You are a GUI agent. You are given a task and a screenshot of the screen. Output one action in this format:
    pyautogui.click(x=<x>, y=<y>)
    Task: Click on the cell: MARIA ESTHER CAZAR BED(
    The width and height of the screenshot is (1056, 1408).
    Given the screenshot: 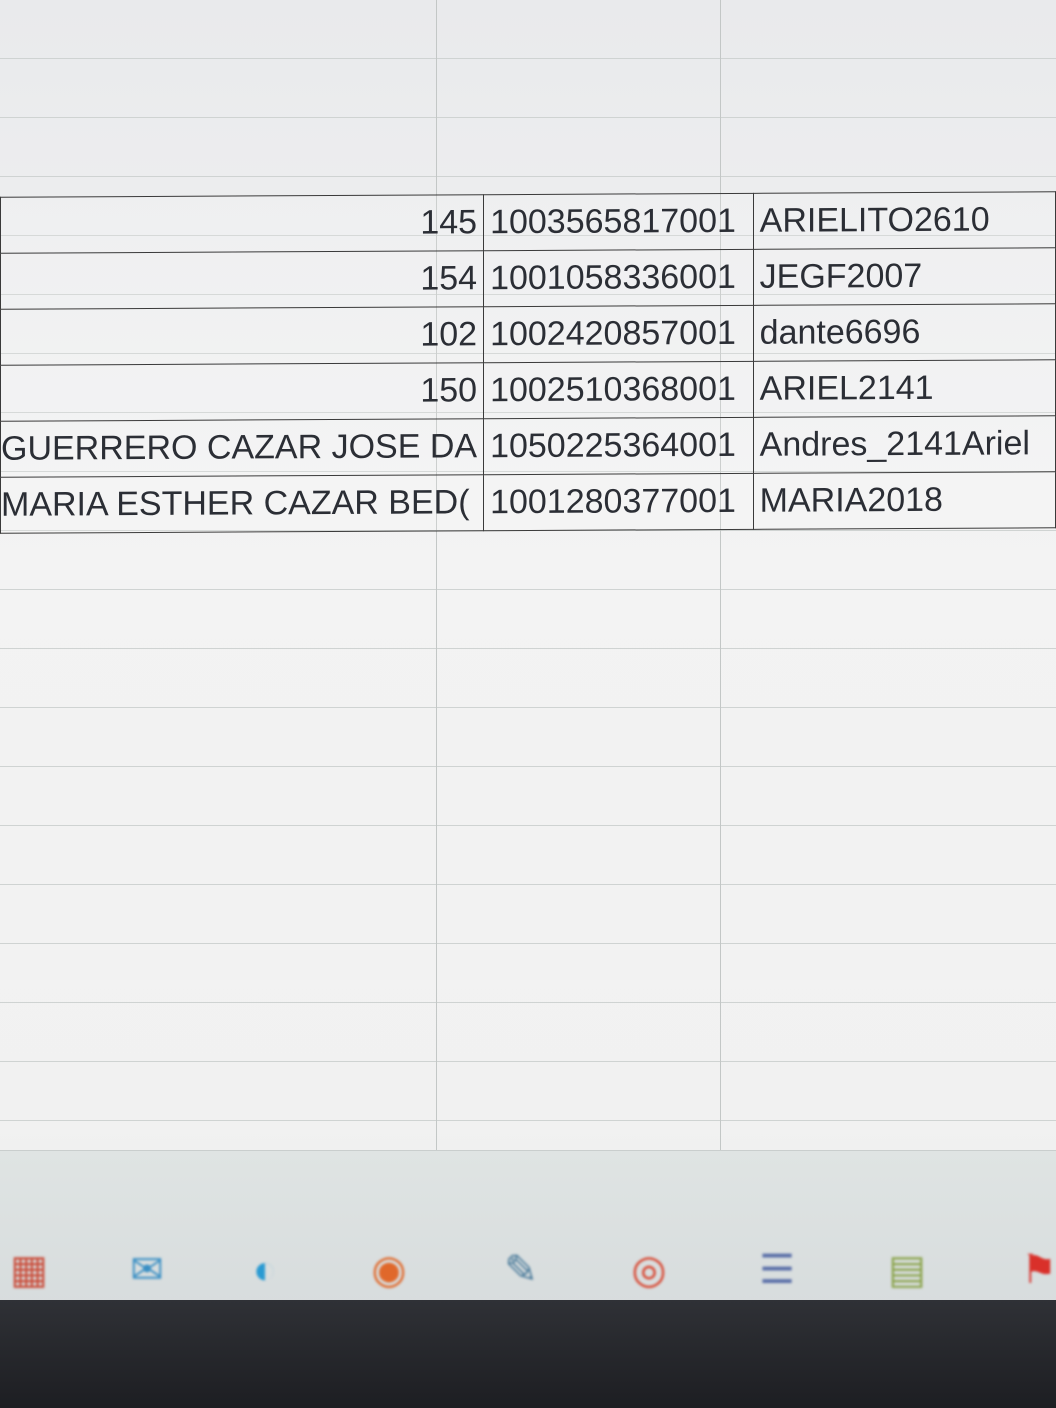 What is the action you would take?
    pyautogui.click(x=242, y=504)
    